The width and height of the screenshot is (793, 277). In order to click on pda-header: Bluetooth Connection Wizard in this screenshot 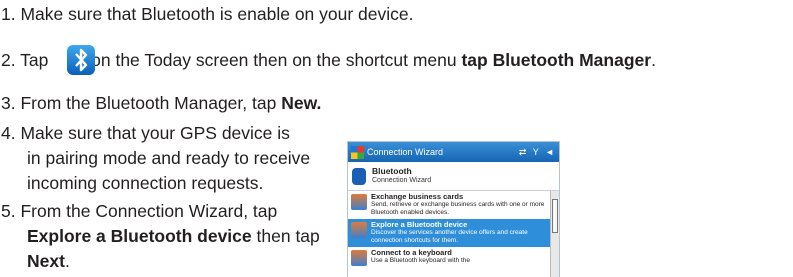, I will do `click(453, 176)`.